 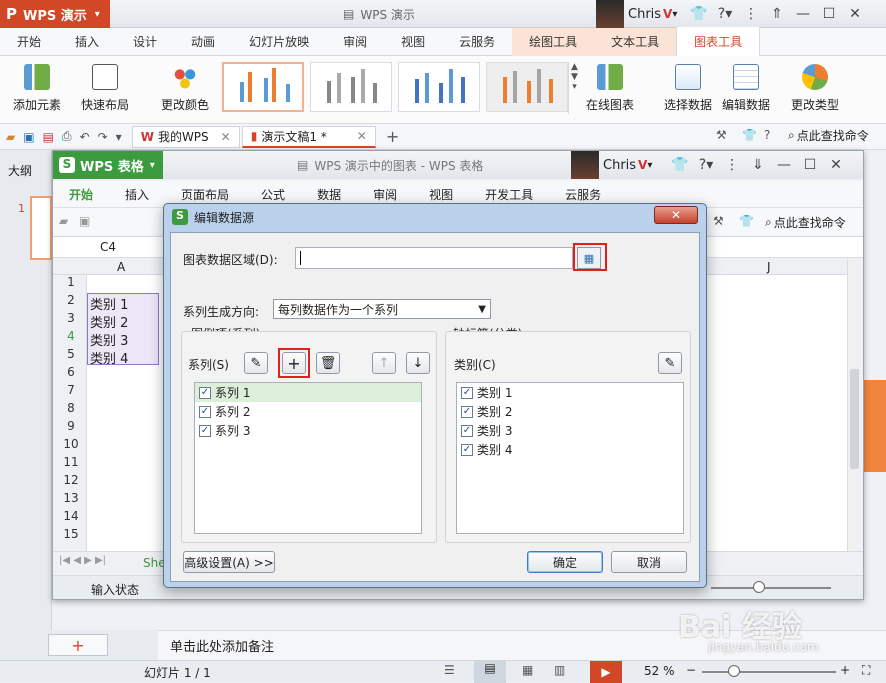 What do you see at coordinates (413, 42) in the screenshot?
I see `tab-view: 视图` at bounding box center [413, 42].